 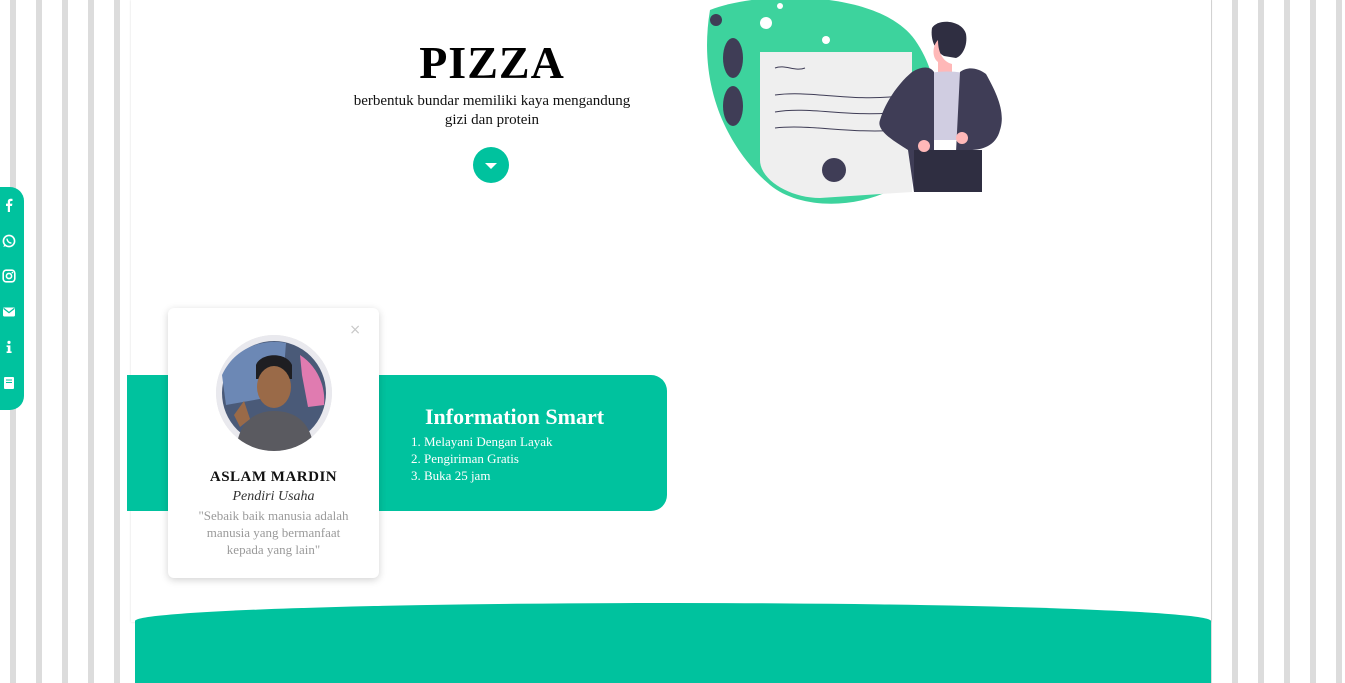 What do you see at coordinates (9, 276) in the screenshot?
I see `instagram-icon` at bounding box center [9, 276].